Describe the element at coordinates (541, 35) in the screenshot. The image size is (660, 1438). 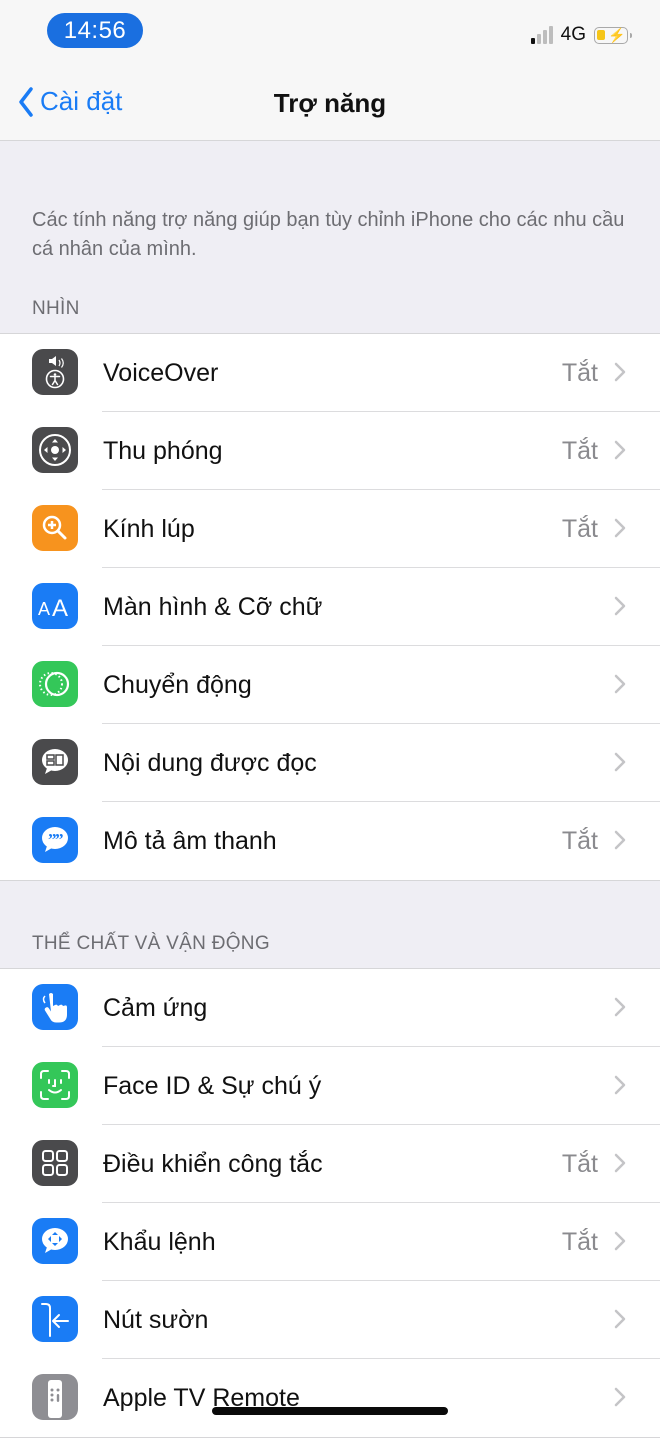
I see `cellular-signal-icon` at that location.